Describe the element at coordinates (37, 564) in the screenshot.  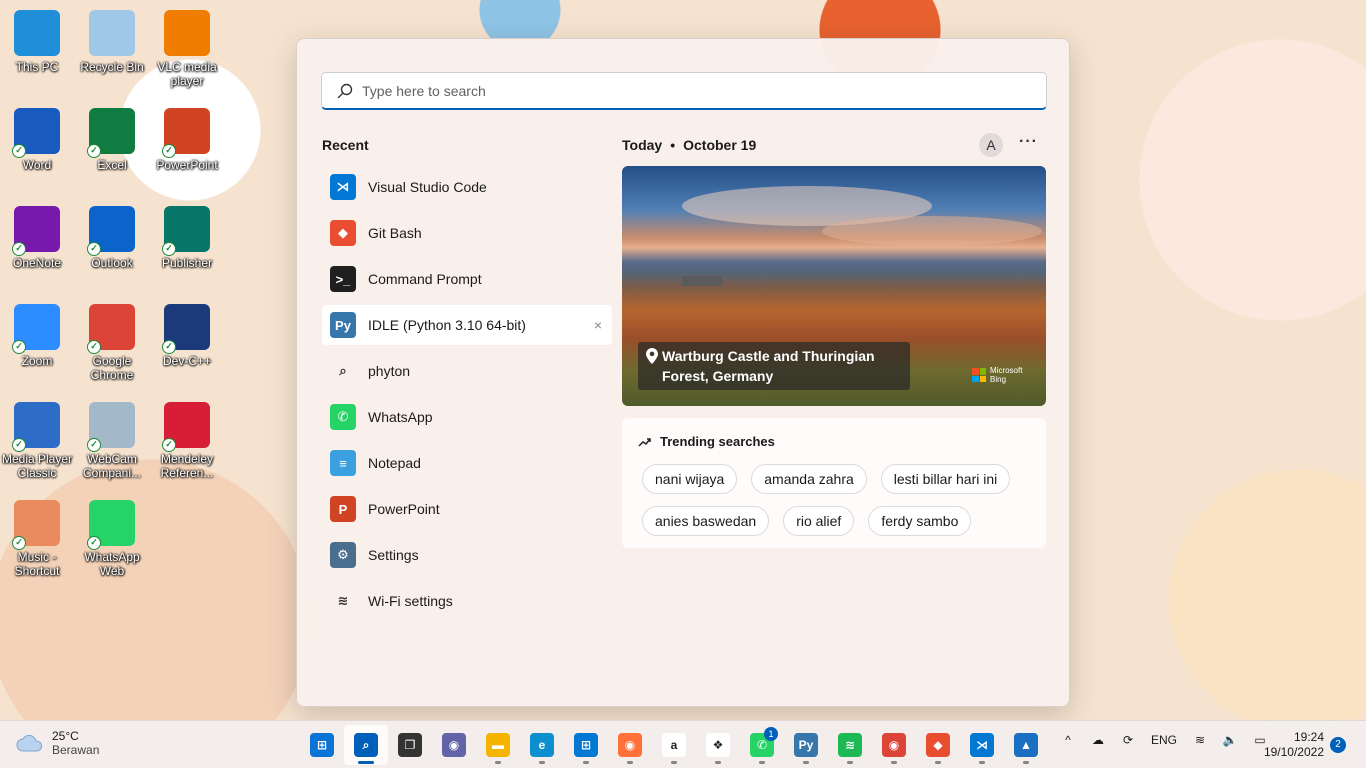
I see `desktop-icon-label: Music - Shortcut` at that location.